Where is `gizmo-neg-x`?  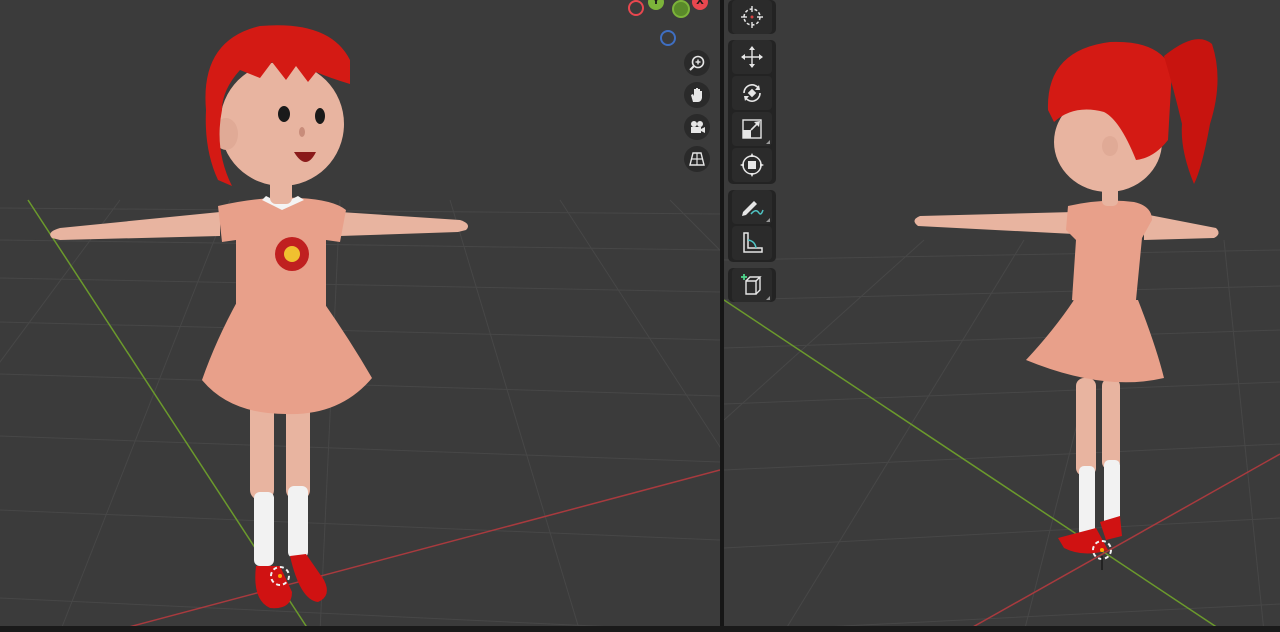
gizmo-neg-x is located at coordinates (636, 8).